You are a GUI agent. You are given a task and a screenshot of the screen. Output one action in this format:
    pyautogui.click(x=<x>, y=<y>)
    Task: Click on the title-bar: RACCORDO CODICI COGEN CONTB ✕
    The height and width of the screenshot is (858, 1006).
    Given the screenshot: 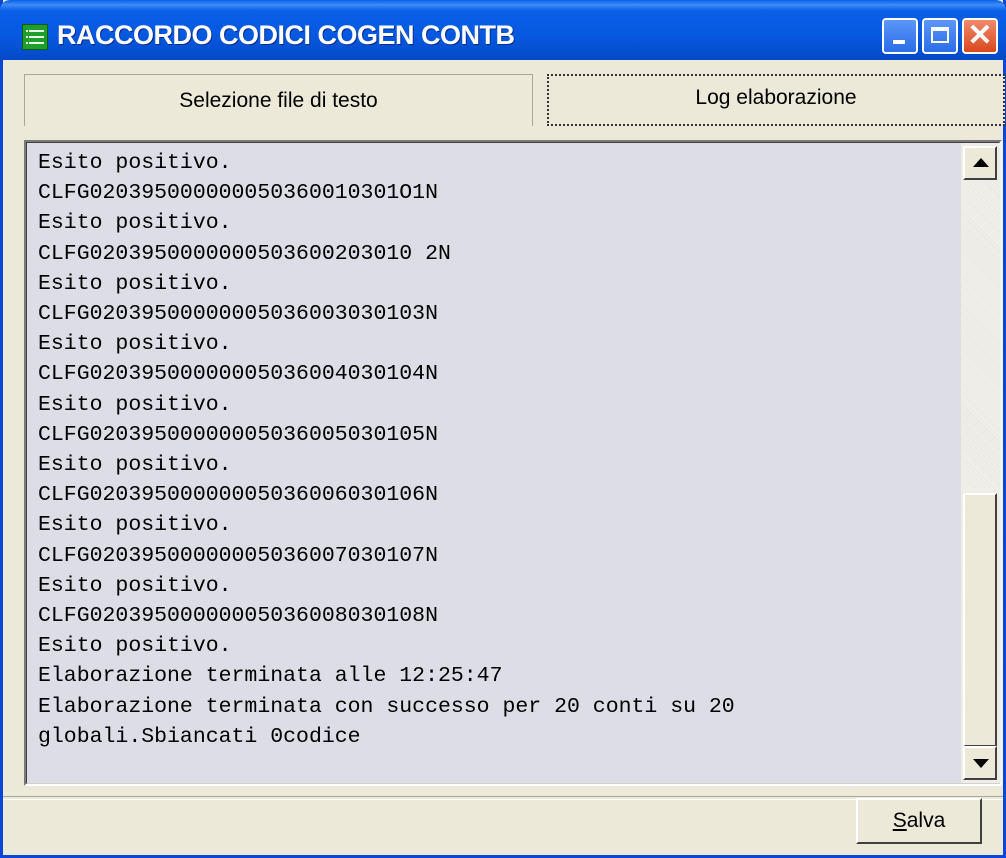 What is the action you would take?
    pyautogui.click(x=503, y=30)
    